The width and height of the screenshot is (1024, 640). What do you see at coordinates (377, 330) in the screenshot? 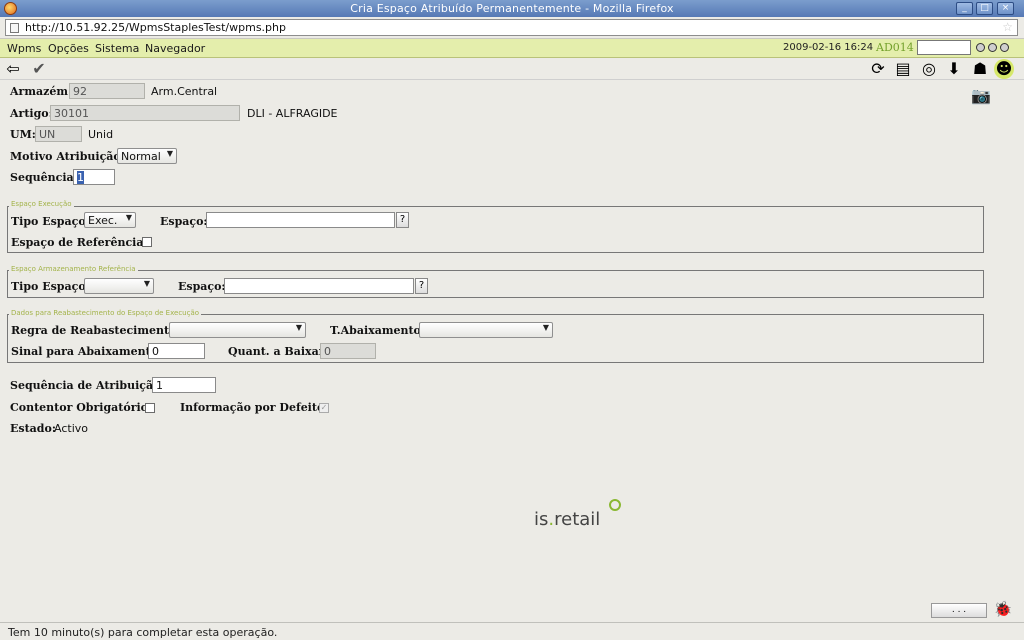
I see `t-abaixamento-label: T.Abaixamento:` at bounding box center [377, 330].